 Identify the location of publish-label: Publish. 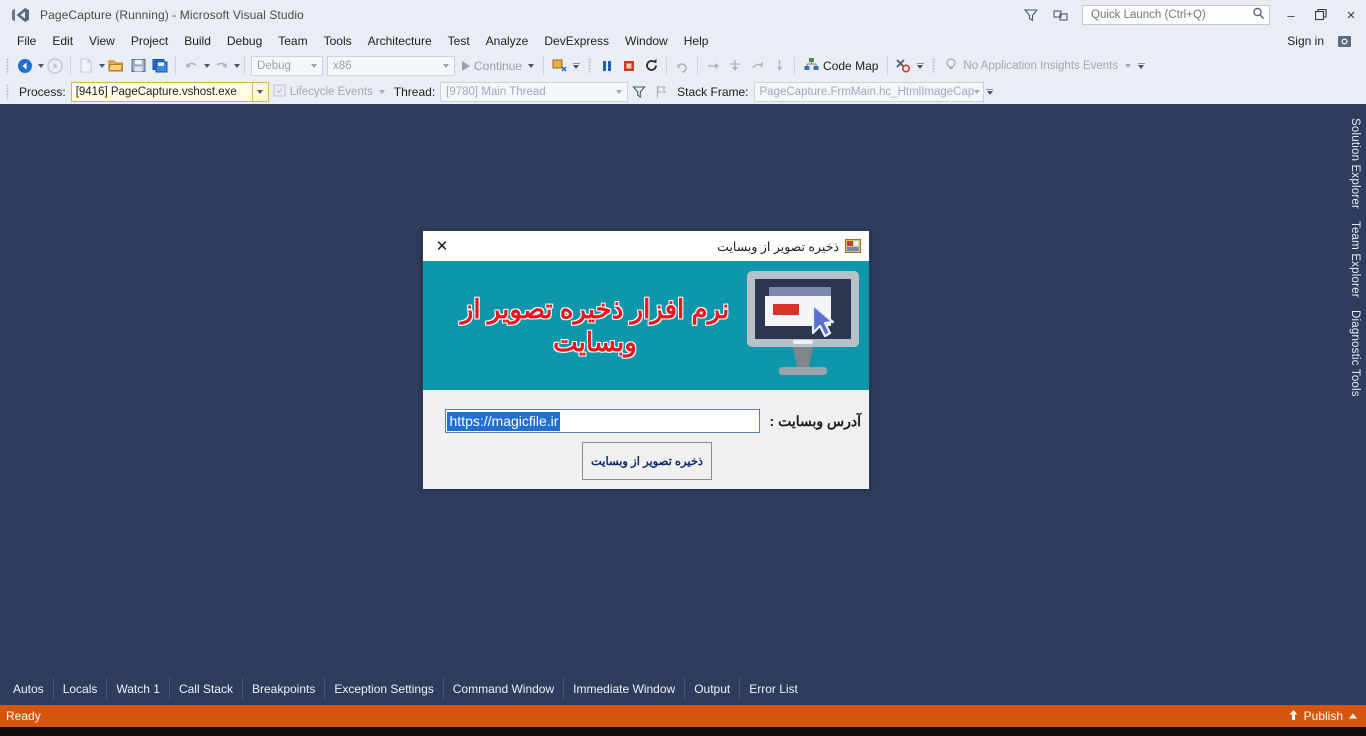
(1323, 716).